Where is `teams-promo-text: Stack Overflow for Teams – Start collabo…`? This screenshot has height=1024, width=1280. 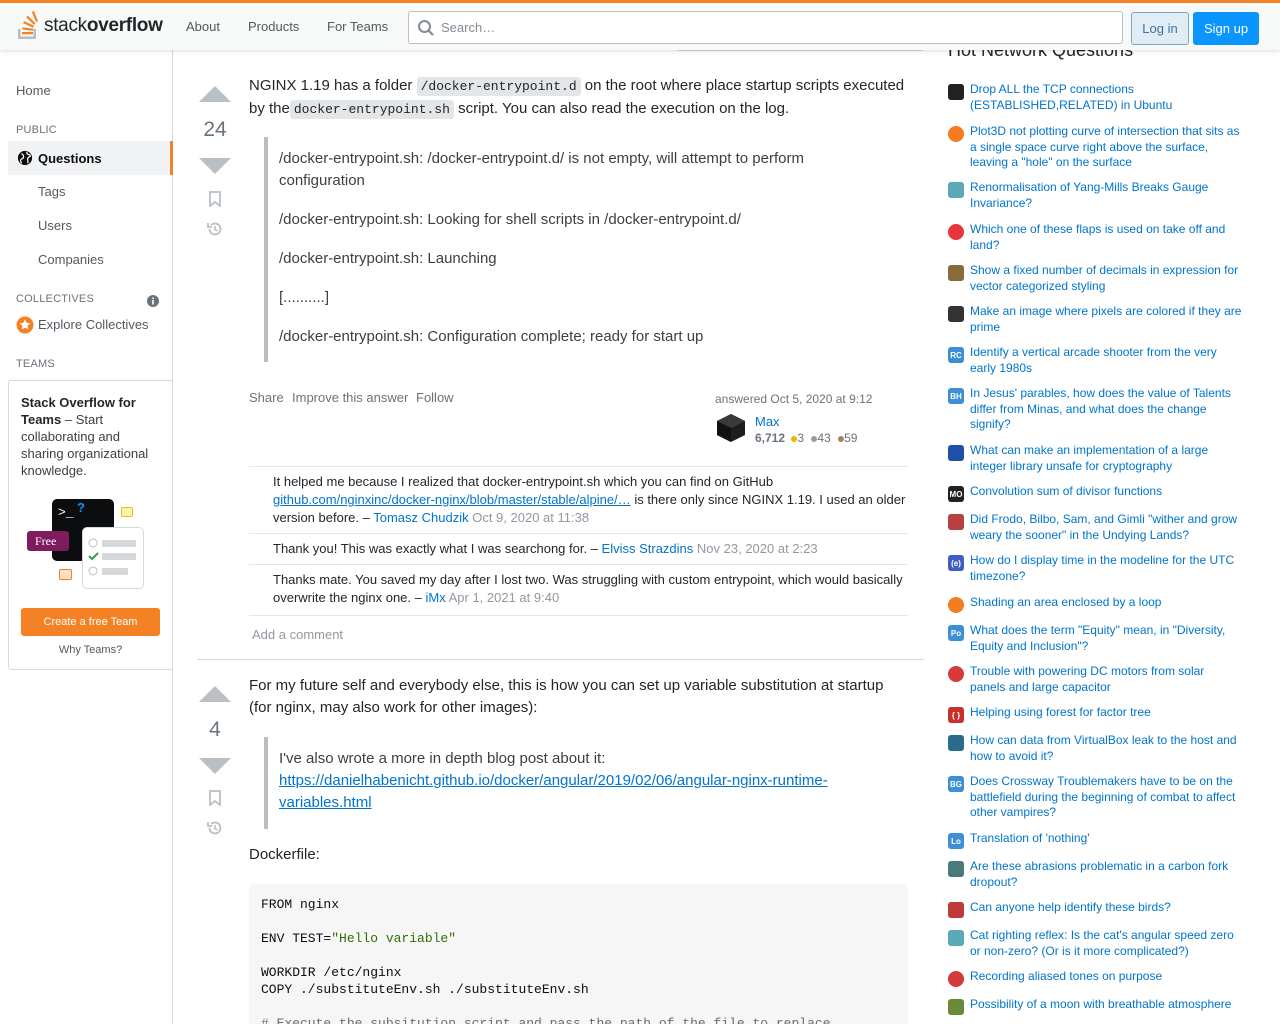
teams-promo-text: Stack Overflow for Teams – Start collabo… is located at coordinates (85, 436).